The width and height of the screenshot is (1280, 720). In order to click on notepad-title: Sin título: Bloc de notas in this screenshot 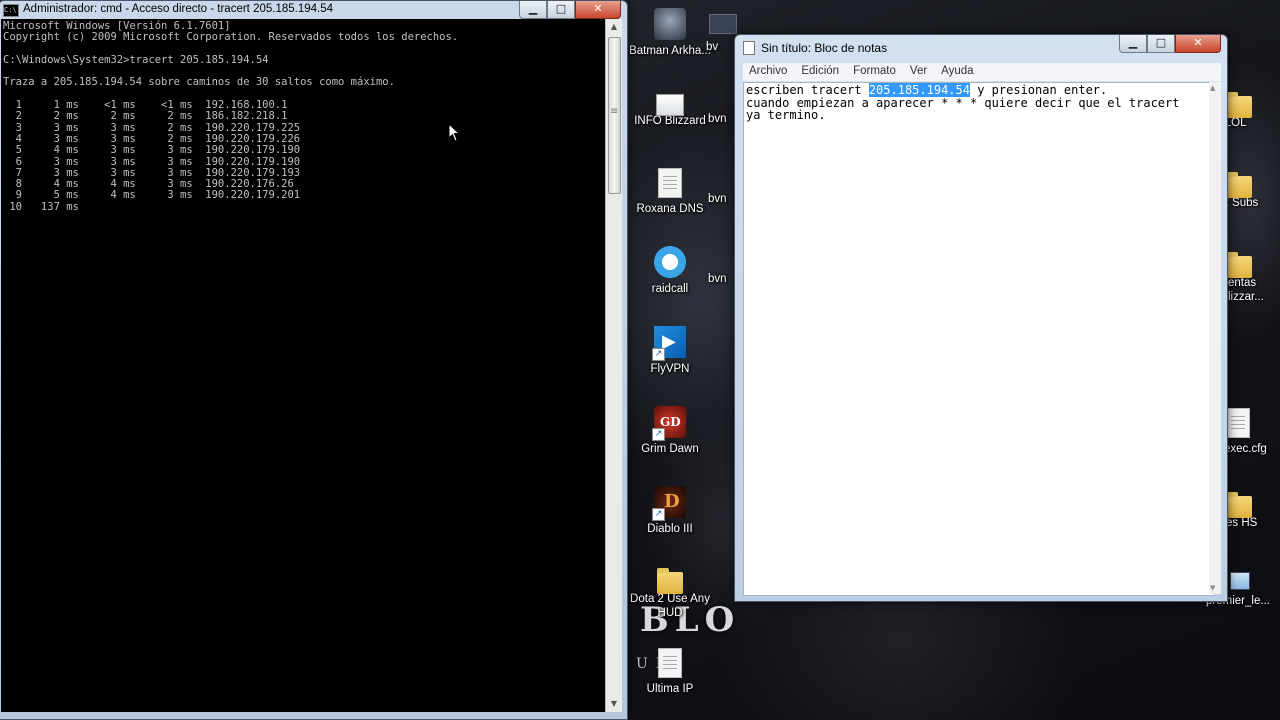, I will do `click(824, 48)`.